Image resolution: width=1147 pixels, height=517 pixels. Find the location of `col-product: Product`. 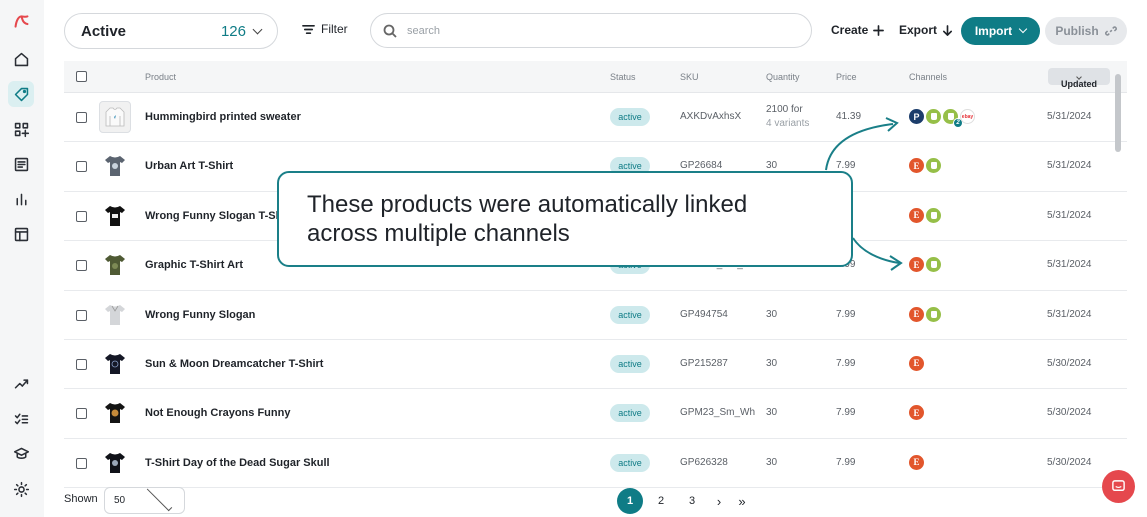

col-product: Product is located at coordinates (161, 77).